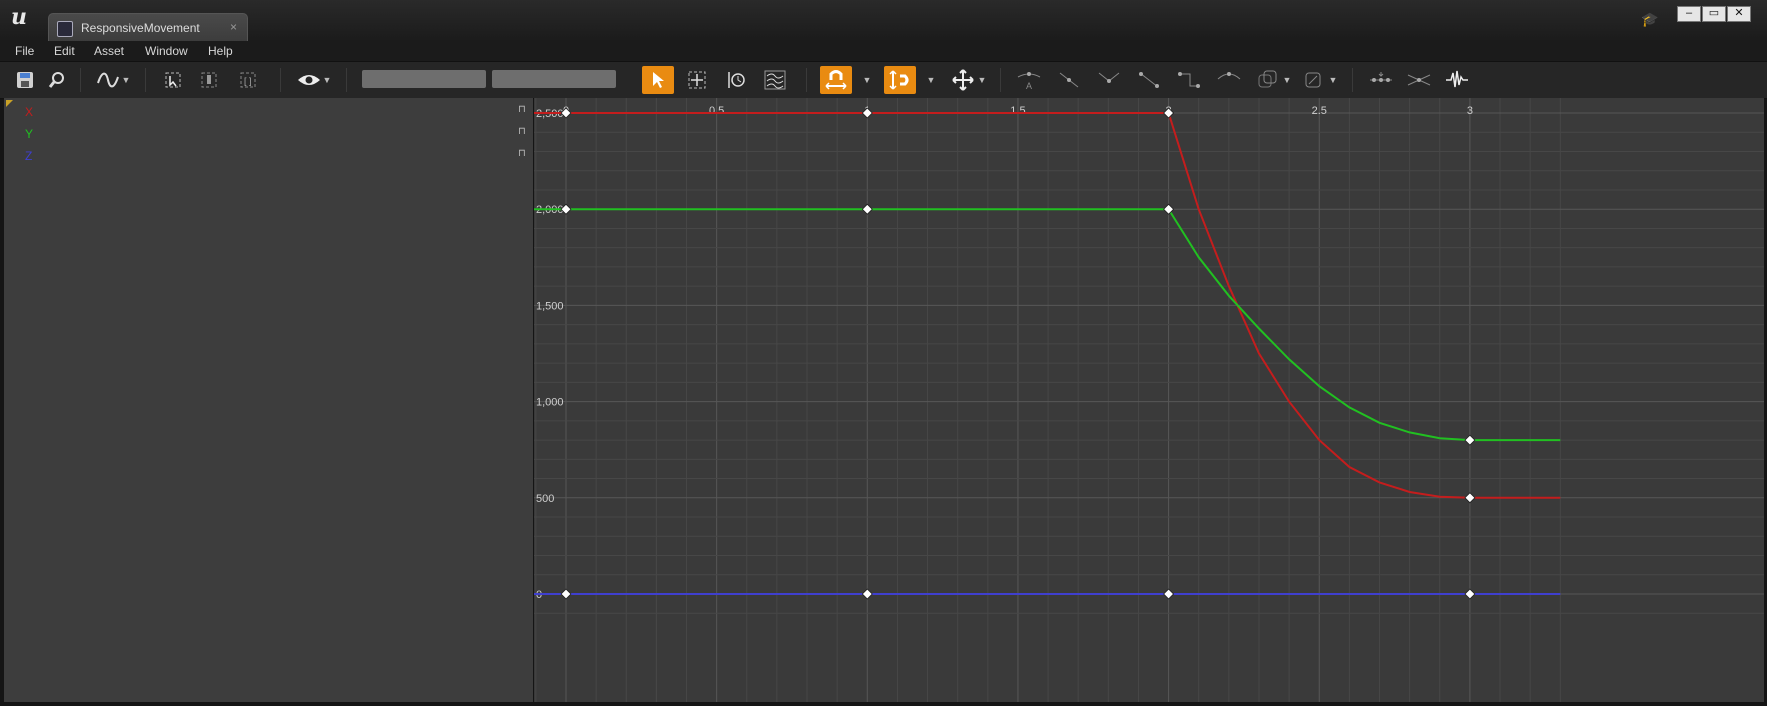 The height and width of the screenshot is (706, 1767). What do you see at coordinates (25, 80) in the screenshot?
I see `save-icon` at bounding box center [25, 80].